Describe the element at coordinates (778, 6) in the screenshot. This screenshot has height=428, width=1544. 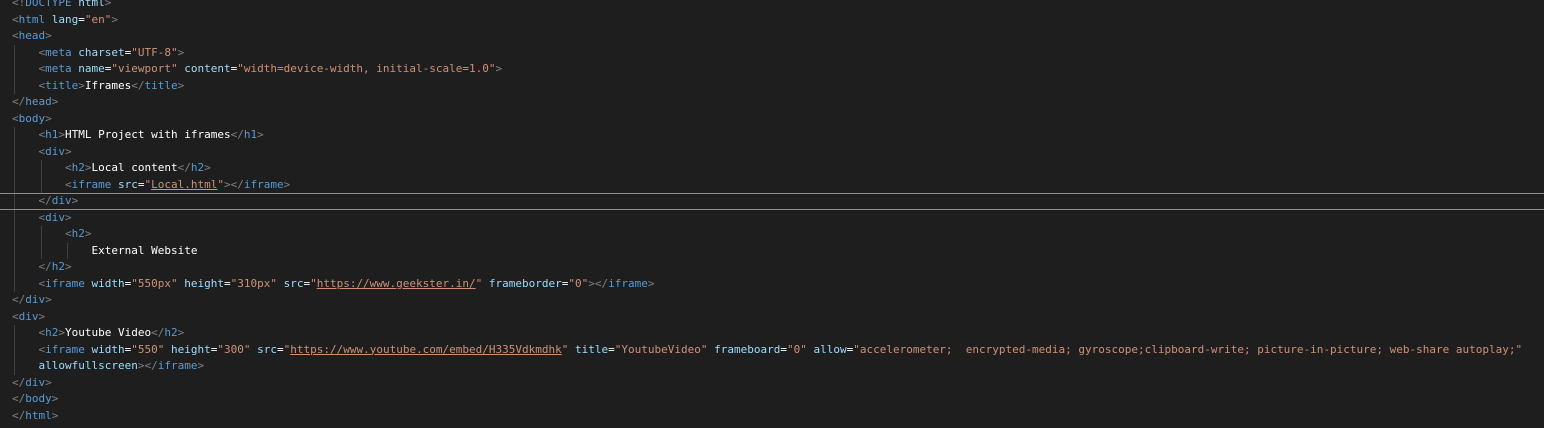
I see `code-line: <!DOCTYPE html>` at that location.